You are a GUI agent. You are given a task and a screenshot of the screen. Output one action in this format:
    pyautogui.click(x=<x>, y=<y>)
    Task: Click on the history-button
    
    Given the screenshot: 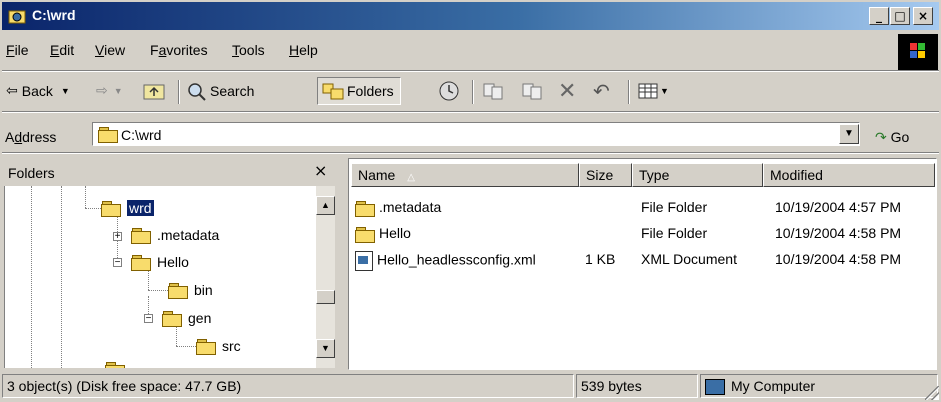 What is the action you would take?
    pyautogui.click(x=449, y=91)
    